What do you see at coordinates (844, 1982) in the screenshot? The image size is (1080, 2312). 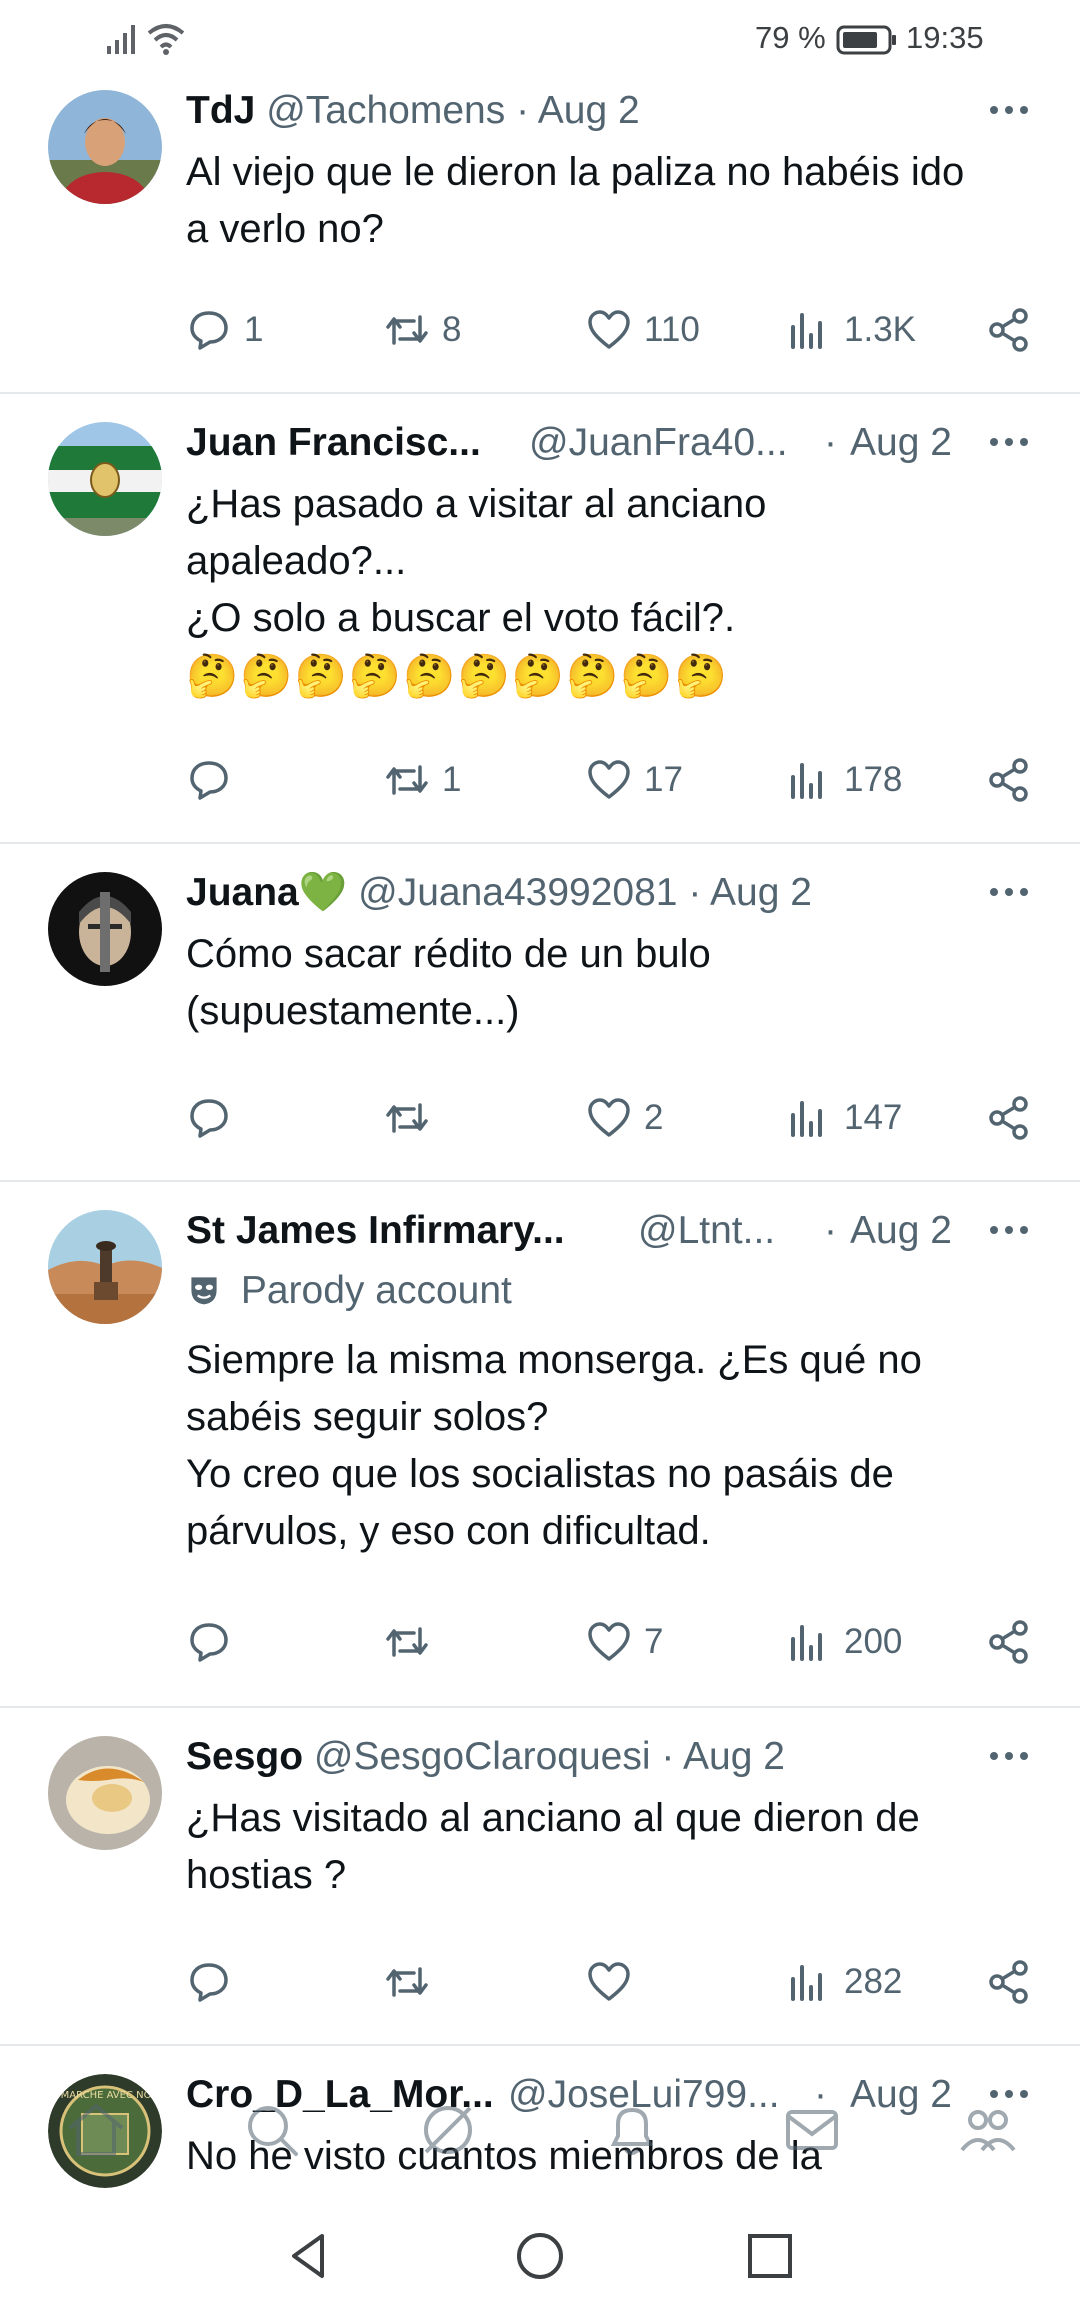 I see `views-button: 282` at bounding box center [844, 1982].